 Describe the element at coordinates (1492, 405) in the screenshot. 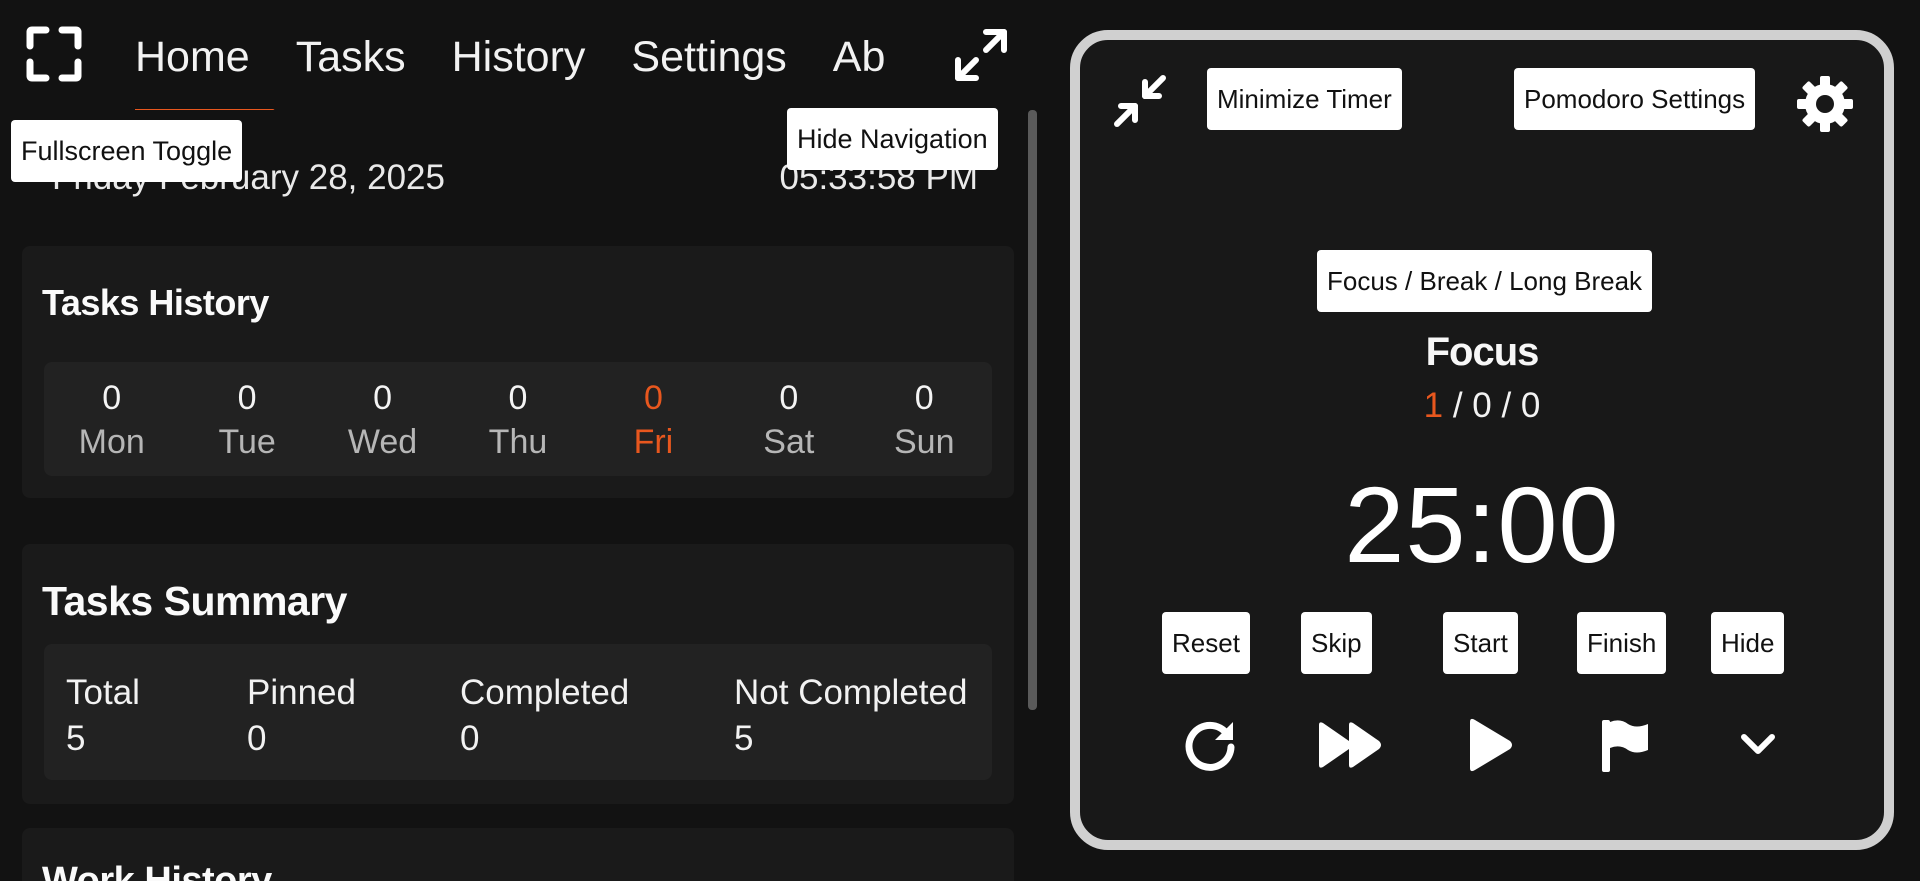

I see `cycle-rest: / 0 / 0` at that location.